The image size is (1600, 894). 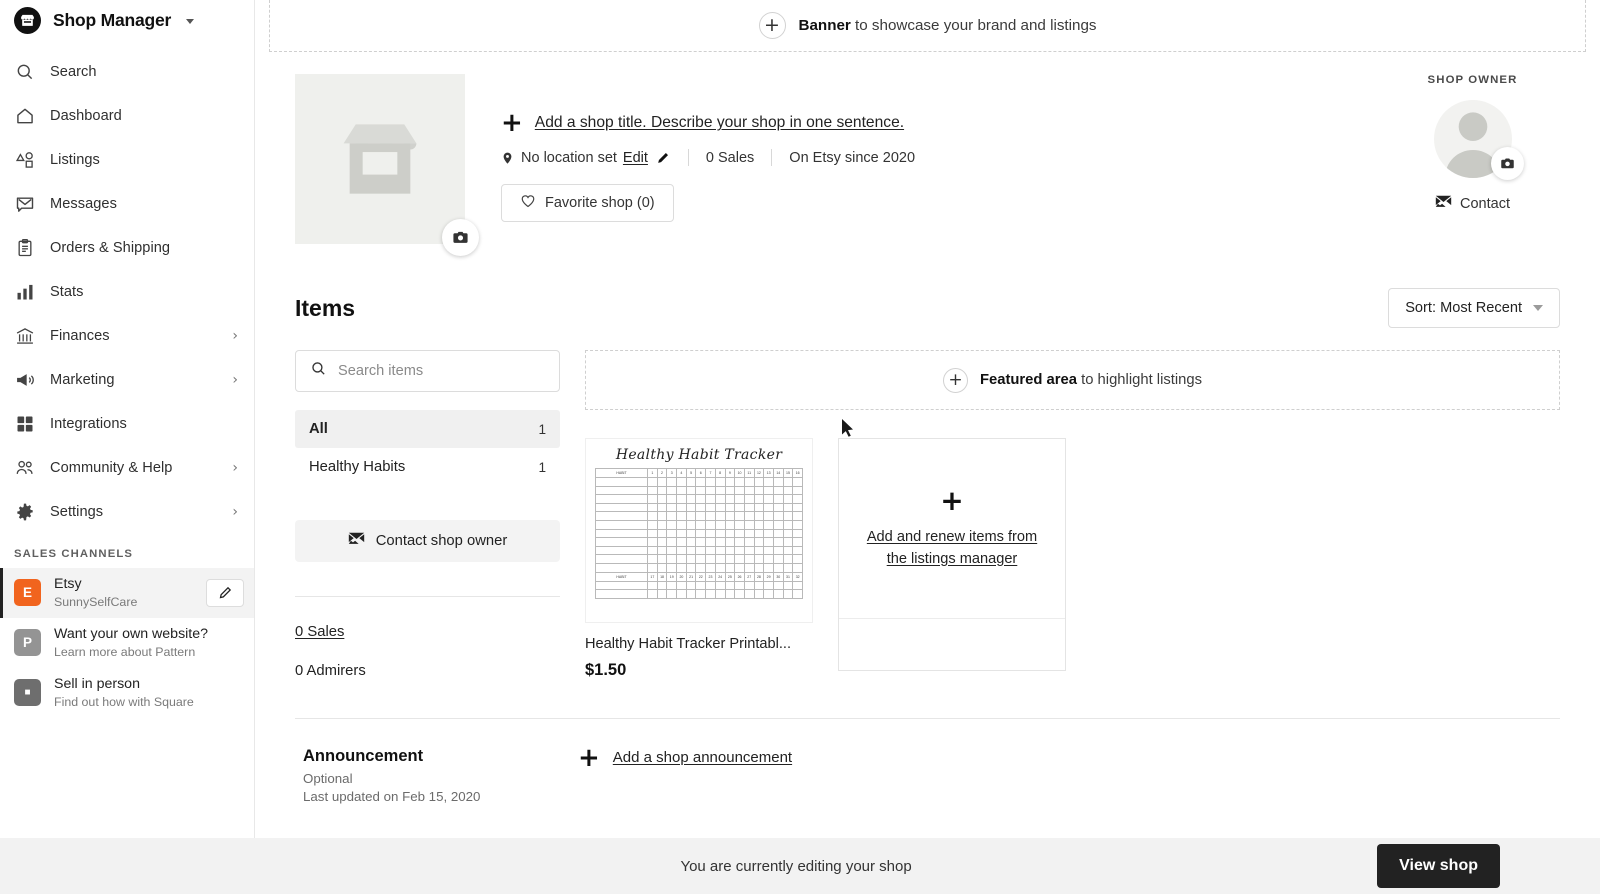 What do you see at coordinates (1478, 140) in the screenshot?
I see `owner-avatar-wrapper` at bounding box center [1478, 140].